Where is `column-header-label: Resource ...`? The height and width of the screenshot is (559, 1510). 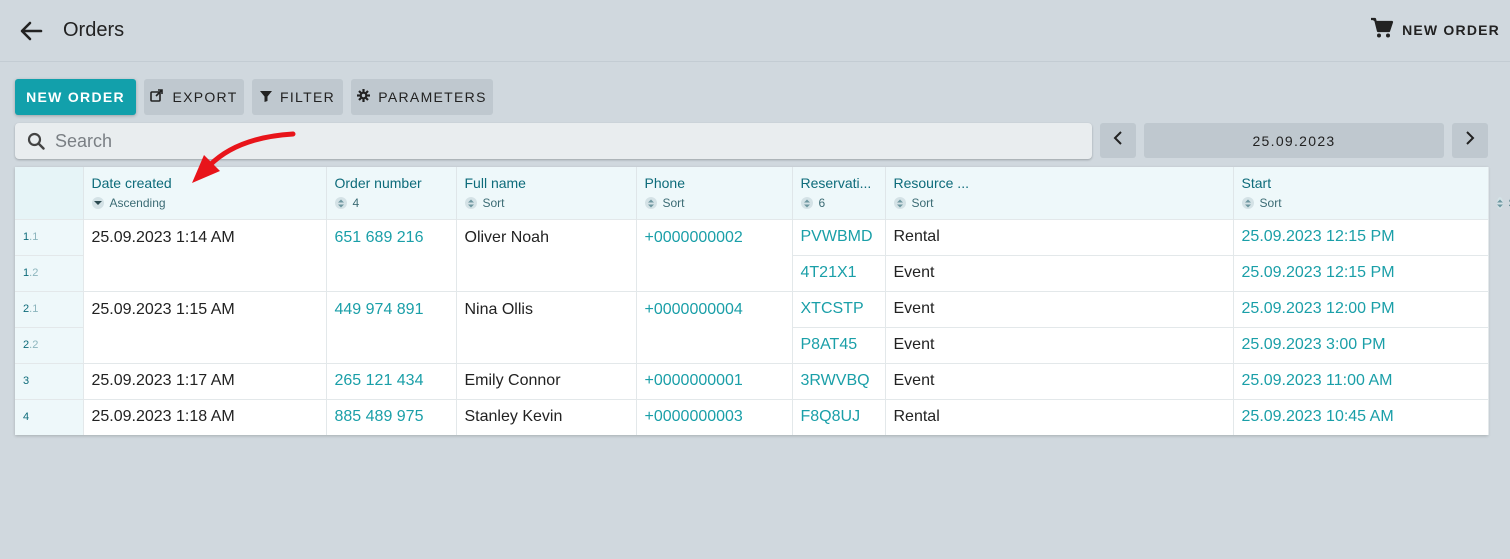 column-header-label: Resource ... is located at coordinates (931, 183).